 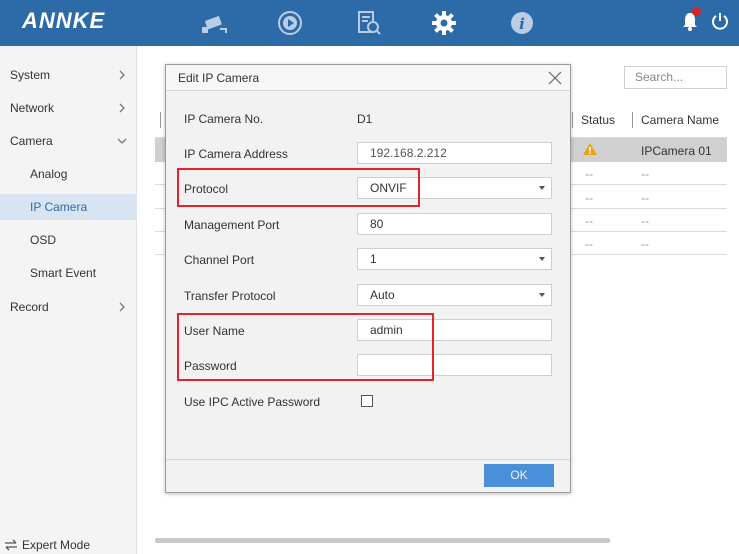 What do you see at coordinates (454, 295) in the screenshot?
I see `transfer-protocol-select: Auto` at bounding box center [454, 295].